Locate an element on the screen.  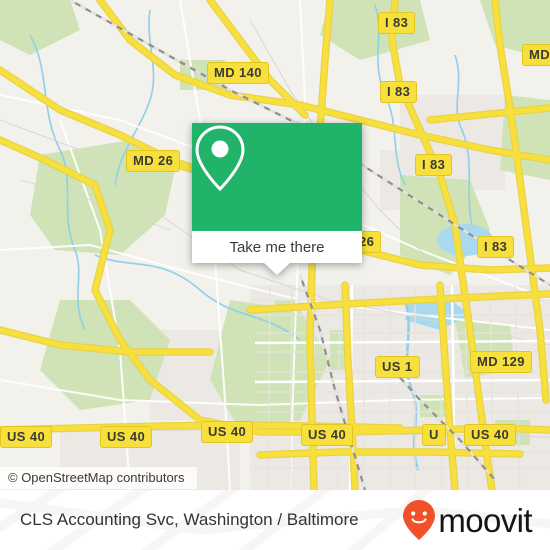
road-shield: MD 26 is located at coordinates (153, 161).